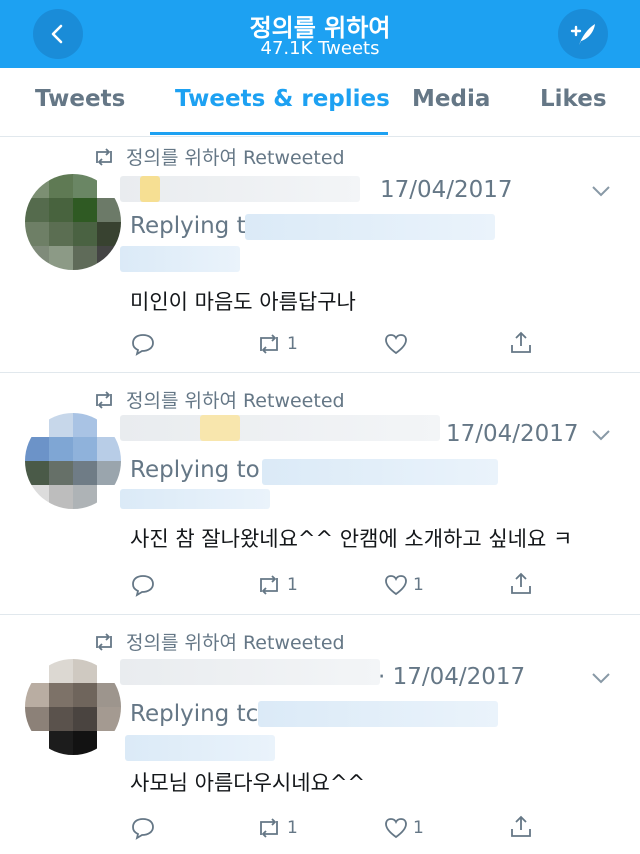 This screenshot has height=854, width=640. Describe the element at coordinates (451, 677) in the screenshot. I see `tweet-date: · 17/04/2017` at that location.